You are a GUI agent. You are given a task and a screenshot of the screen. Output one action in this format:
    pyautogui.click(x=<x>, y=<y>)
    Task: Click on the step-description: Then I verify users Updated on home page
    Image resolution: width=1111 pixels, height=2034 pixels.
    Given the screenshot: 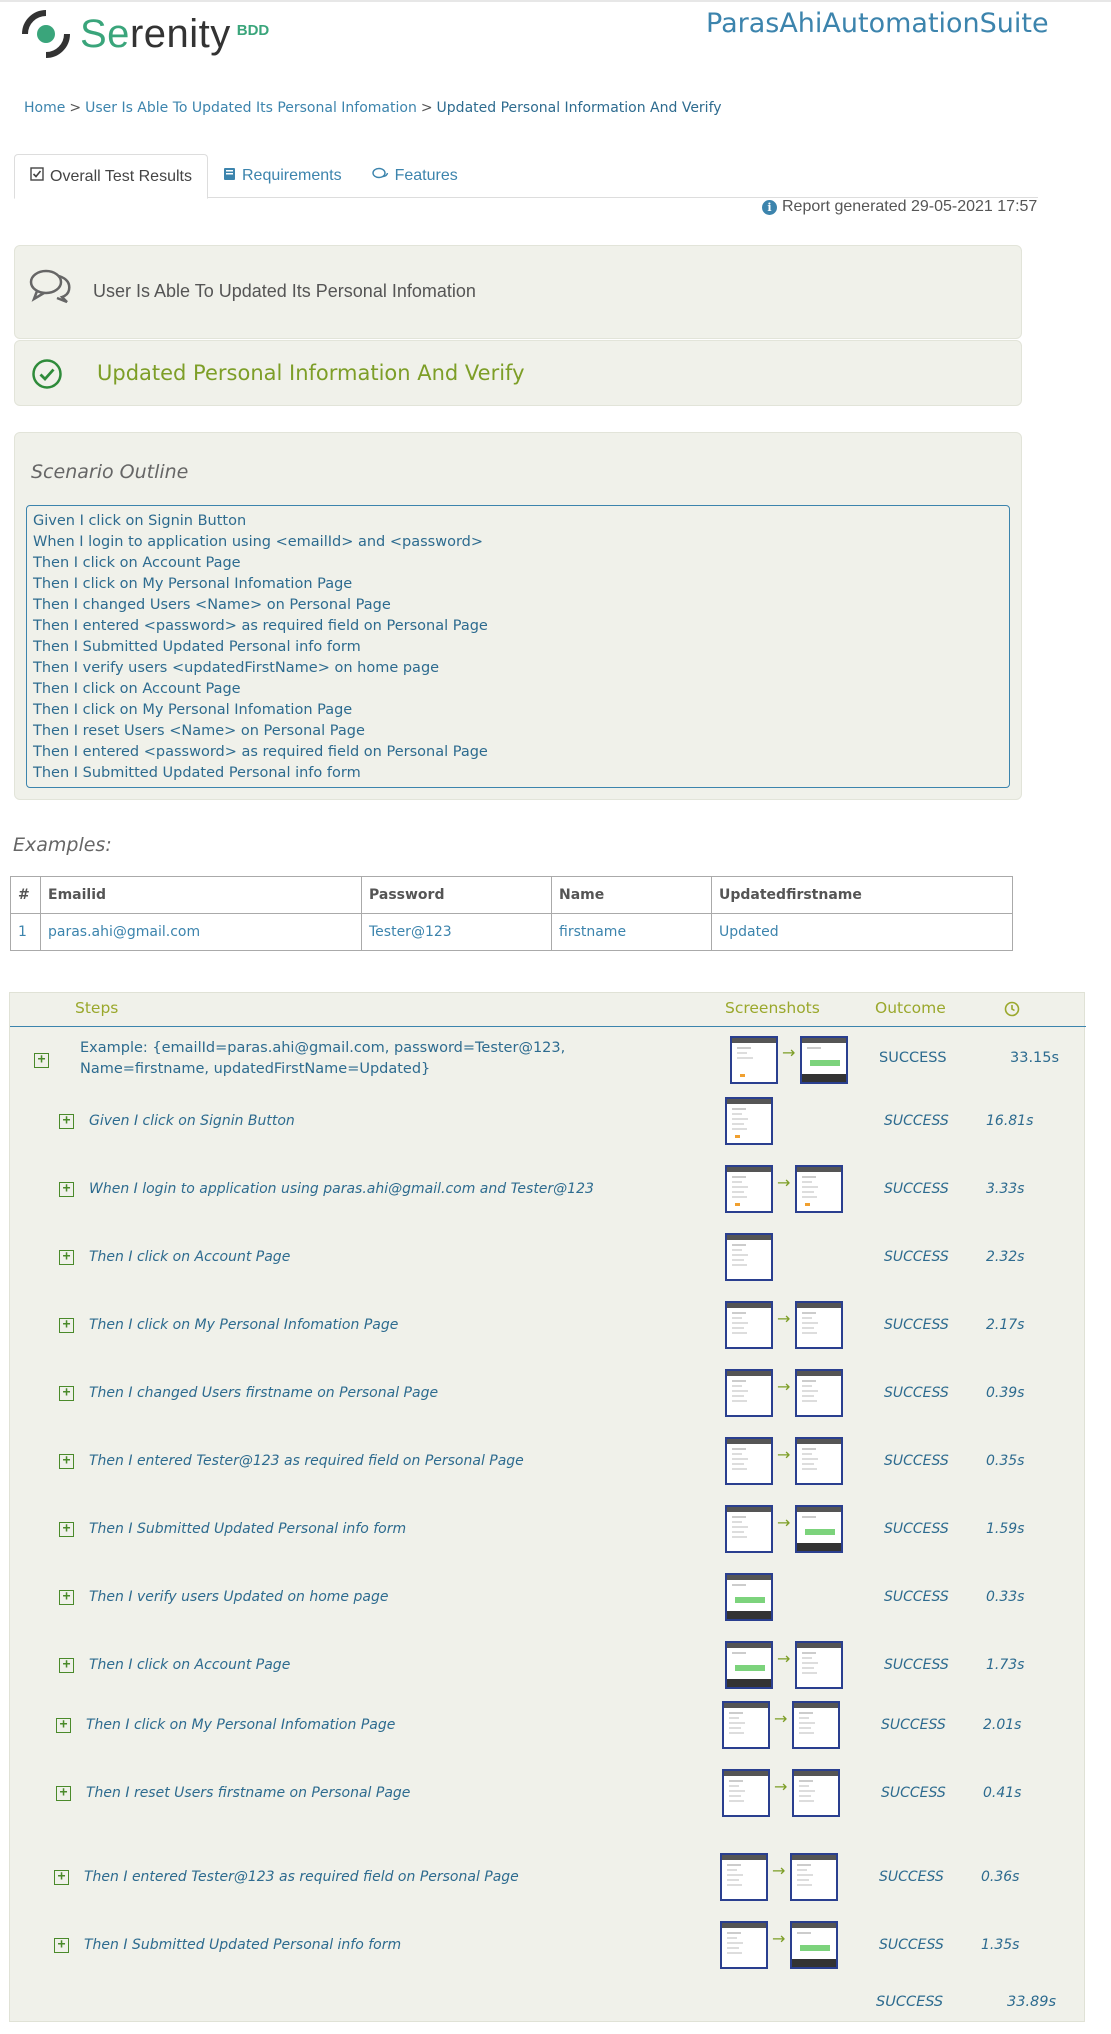 What is the action you would take?
    pyautogui.click(x=239, y=1597)
    